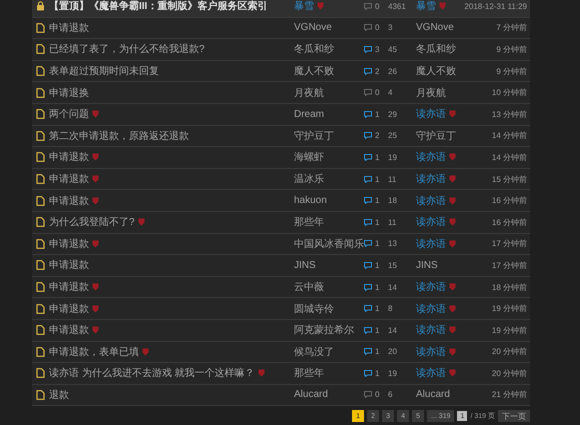 This screenshot has width=580, height=425. What do you see at coordinates (281, 309) in the screenshot?
I see `thread-row: 申请退款 圆城寺伶 1 8 读亦语 19 分钟前` at bounding box center [281, 309].